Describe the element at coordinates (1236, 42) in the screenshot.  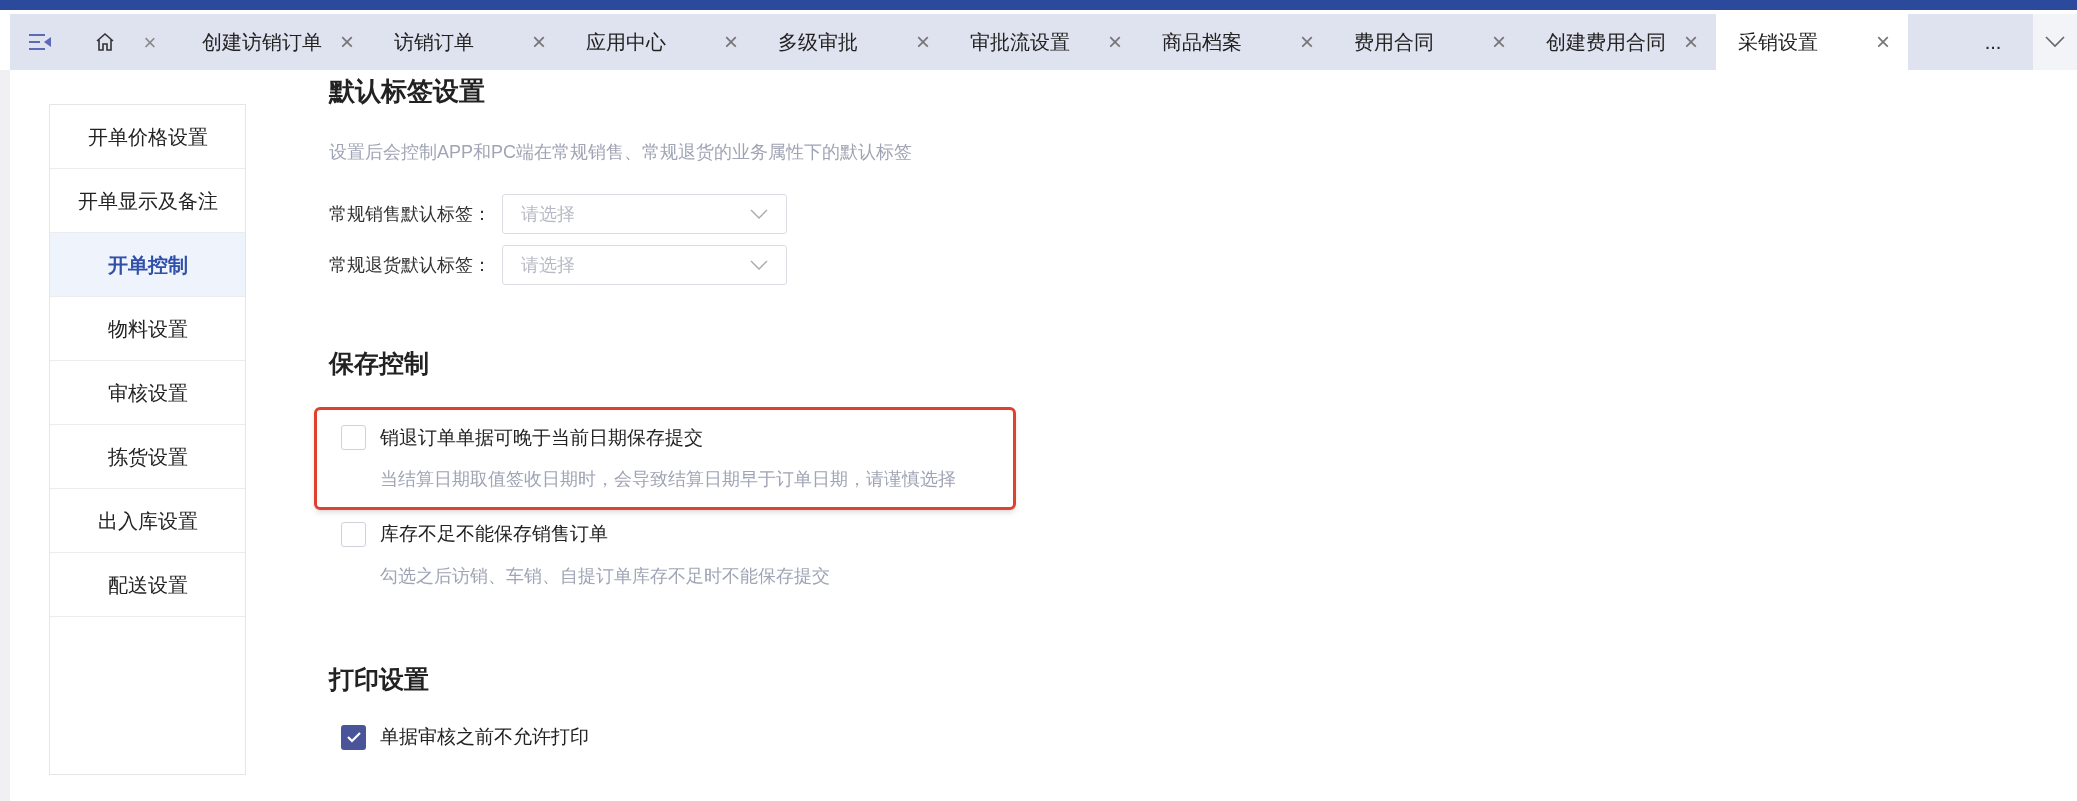
I see `tab: 商品档案 ×` at that location.